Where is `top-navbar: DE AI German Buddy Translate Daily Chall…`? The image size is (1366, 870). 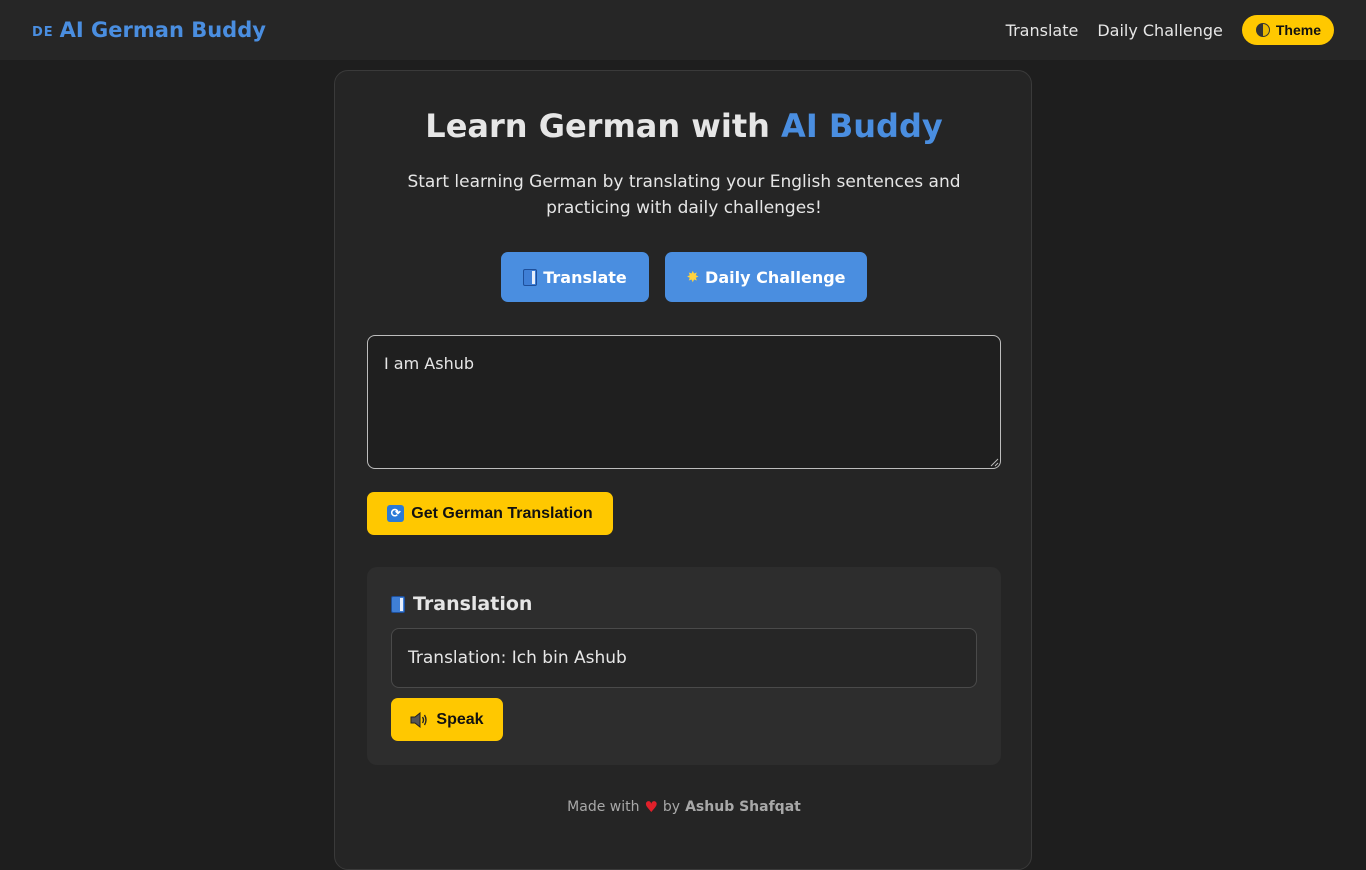
top-navbar: DE AI German Buddy Translate Daily Chall… is located at coordinates (683, 30).